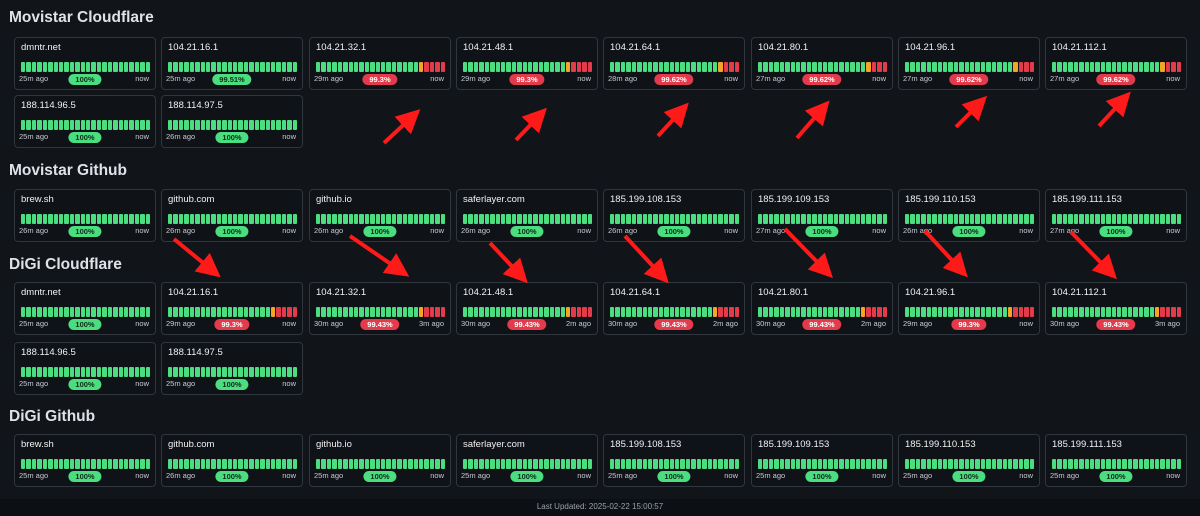 This screenshot has height=516, width=1200. What do you see at coordinates (822, 460) in the screenshot?
I see `monitor-card: 185.199.109.153 25m ago 100% now` at bounding box center [822, 460].